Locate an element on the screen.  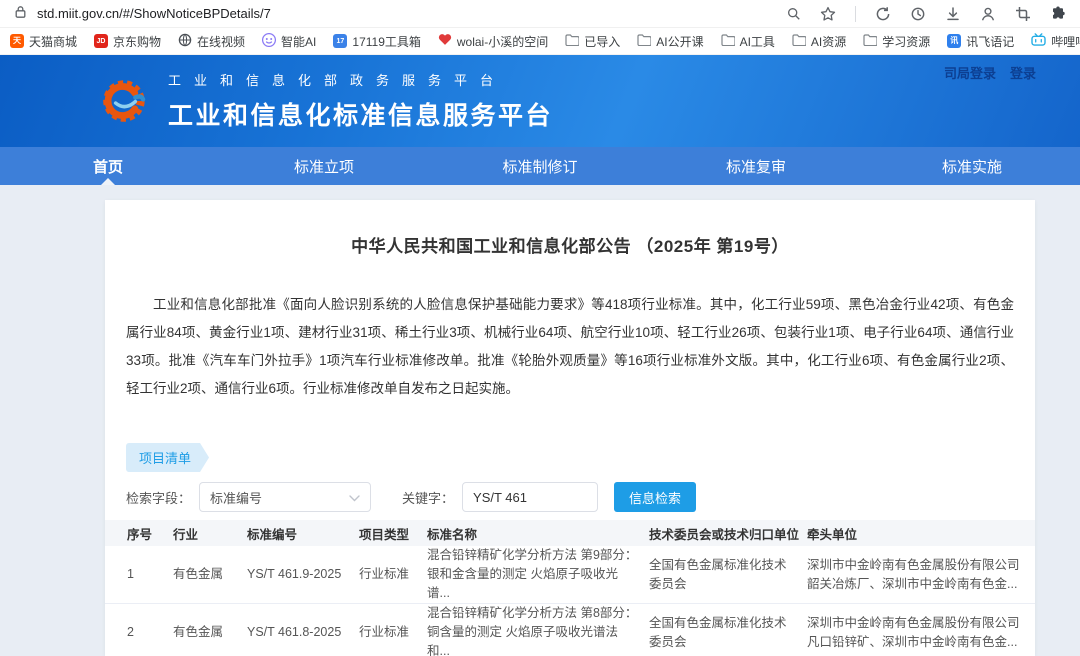
cell-seq: 1 is located at coordinates (139, 575).